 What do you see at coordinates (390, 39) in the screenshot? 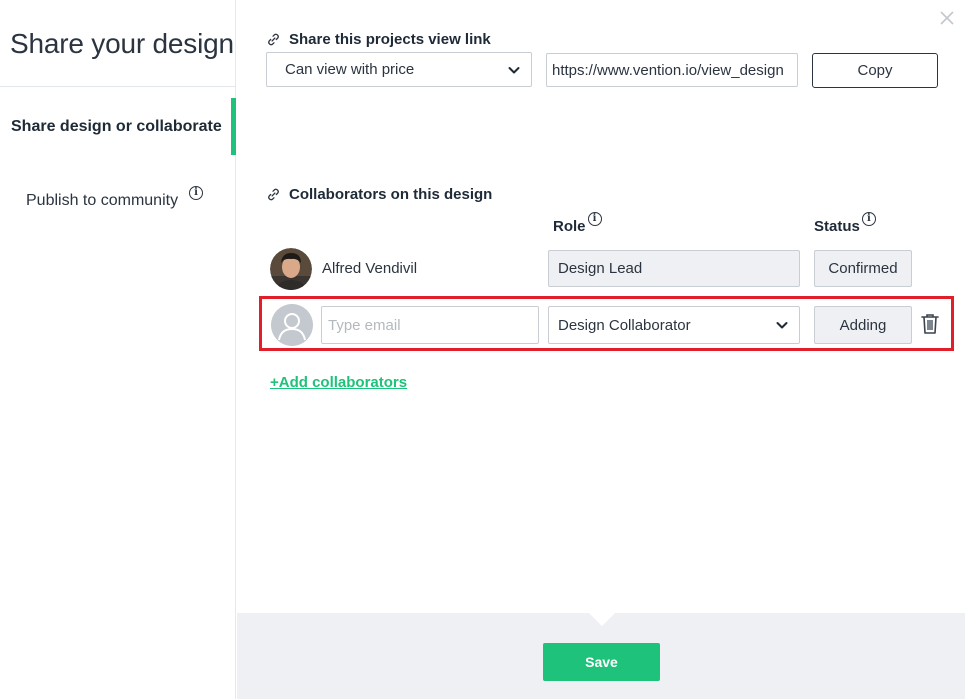
I see `share-link-heading-text: Share this projects view link` at bounding box center [390, 39].